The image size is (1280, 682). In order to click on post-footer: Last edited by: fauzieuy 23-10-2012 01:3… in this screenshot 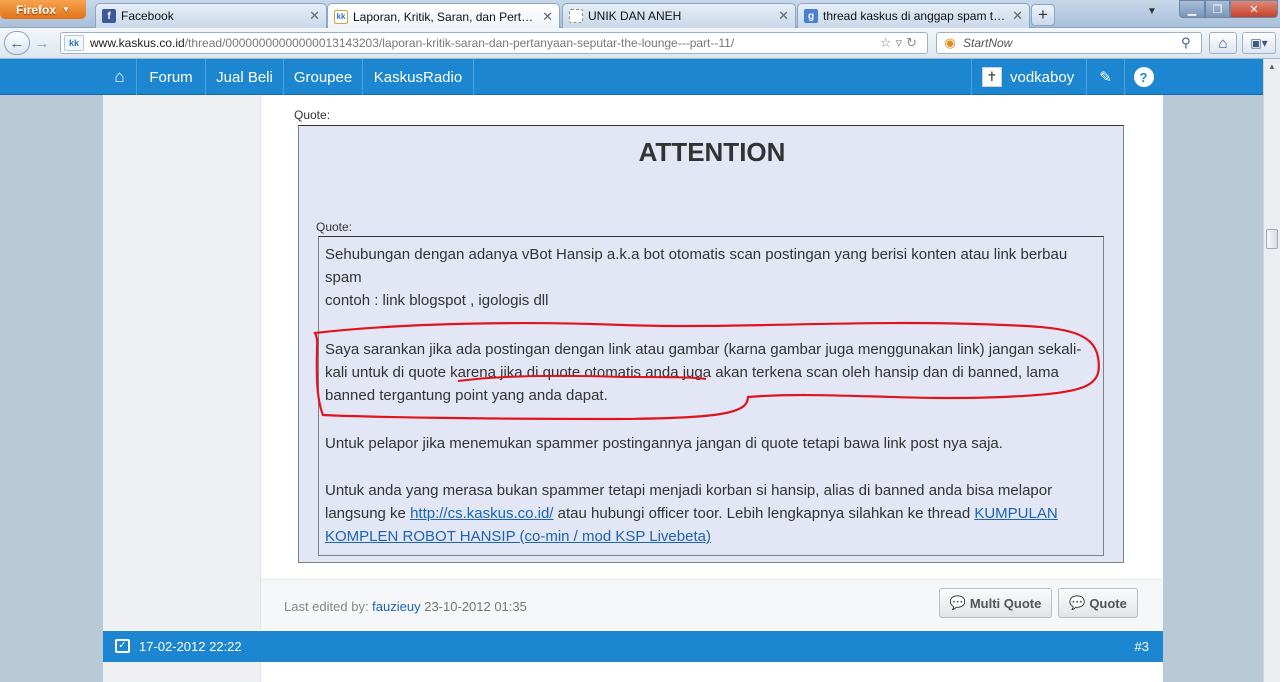, I will do `click(712, 604)`.